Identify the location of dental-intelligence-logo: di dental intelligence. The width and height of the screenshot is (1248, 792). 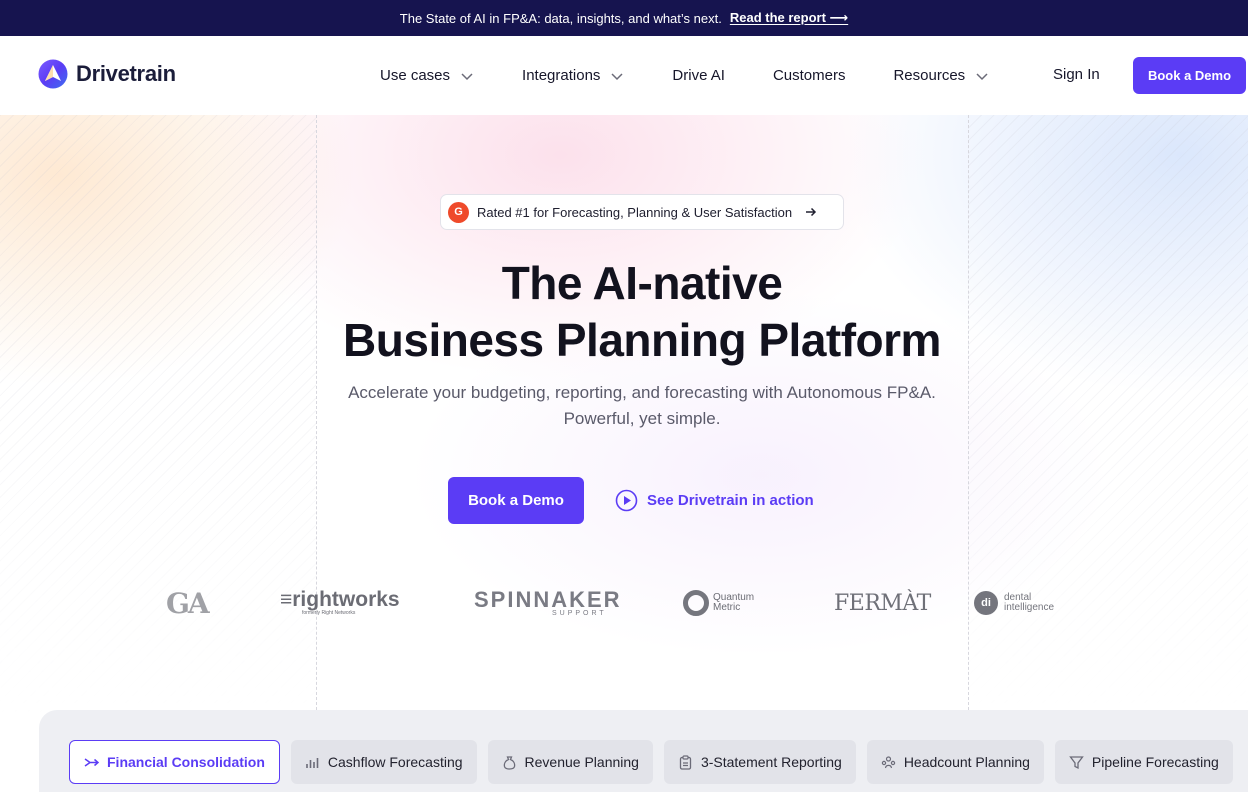
(1014, 603).